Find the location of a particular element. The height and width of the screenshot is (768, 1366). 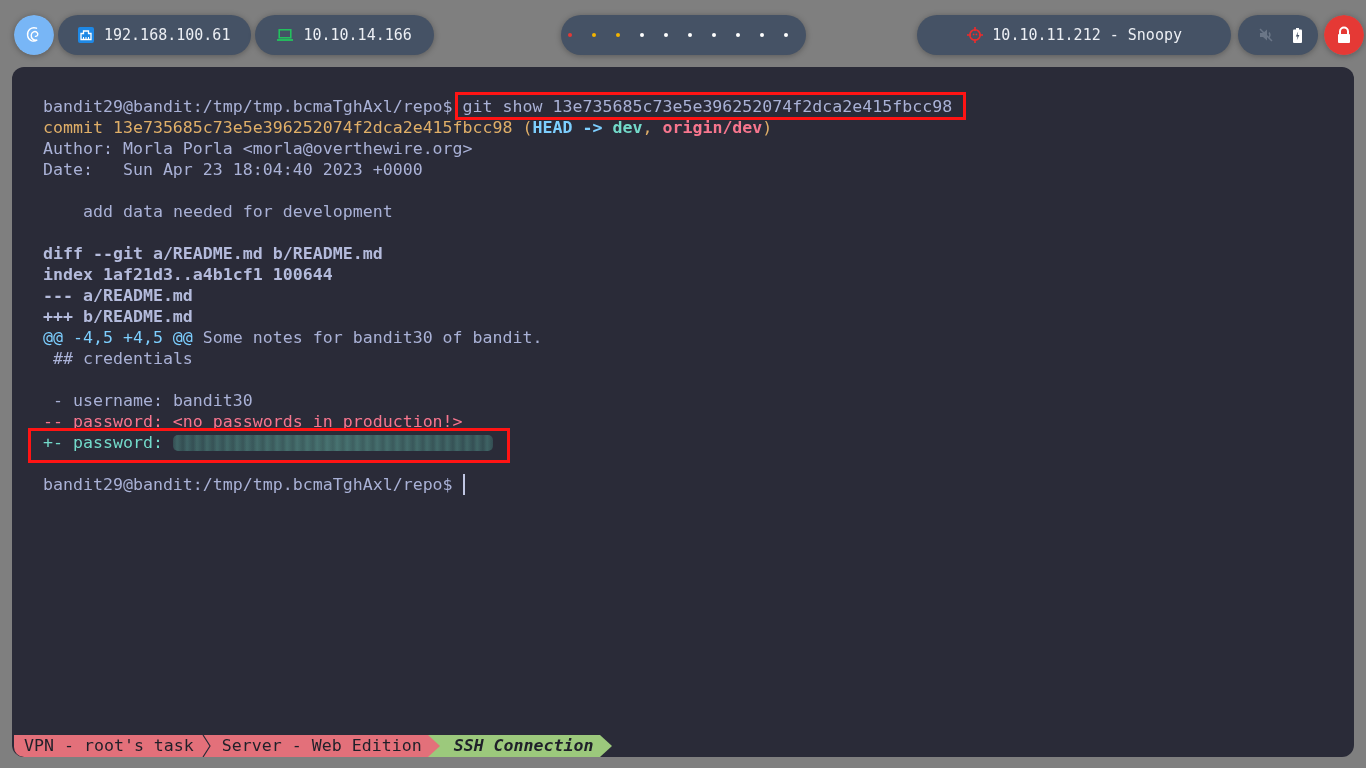

local-ip-address: 192.168.100.61 is located at coordinates (167, 35).